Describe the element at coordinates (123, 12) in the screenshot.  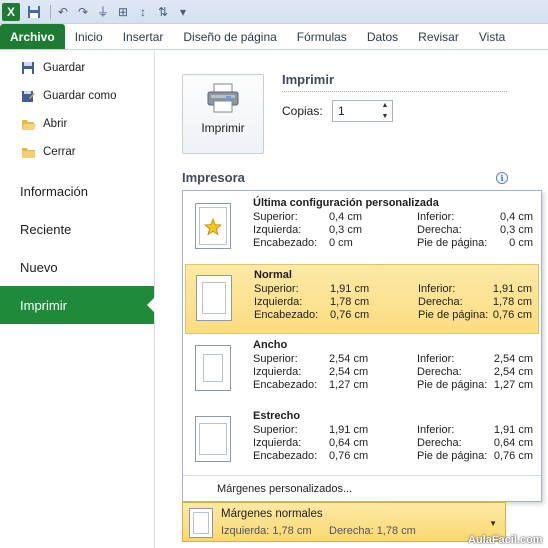
I see `borders-icon: ⊞` at that location.